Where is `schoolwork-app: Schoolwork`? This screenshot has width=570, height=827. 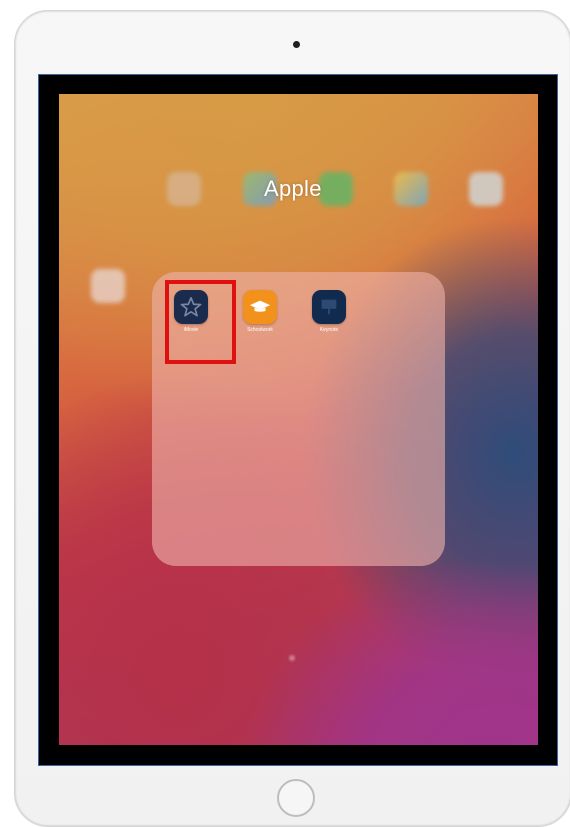
schoolwork-app: Schoolwork is located at coordinates (260, 311).